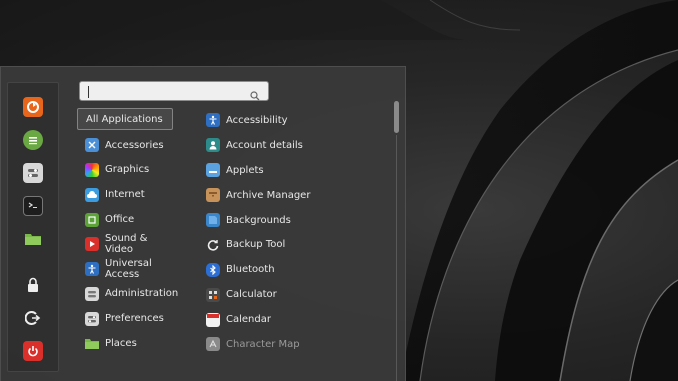 The height and width of the screenshot is (381, 678). I want to click on app-backgrounds: Backgrounds, so click(298, 220).